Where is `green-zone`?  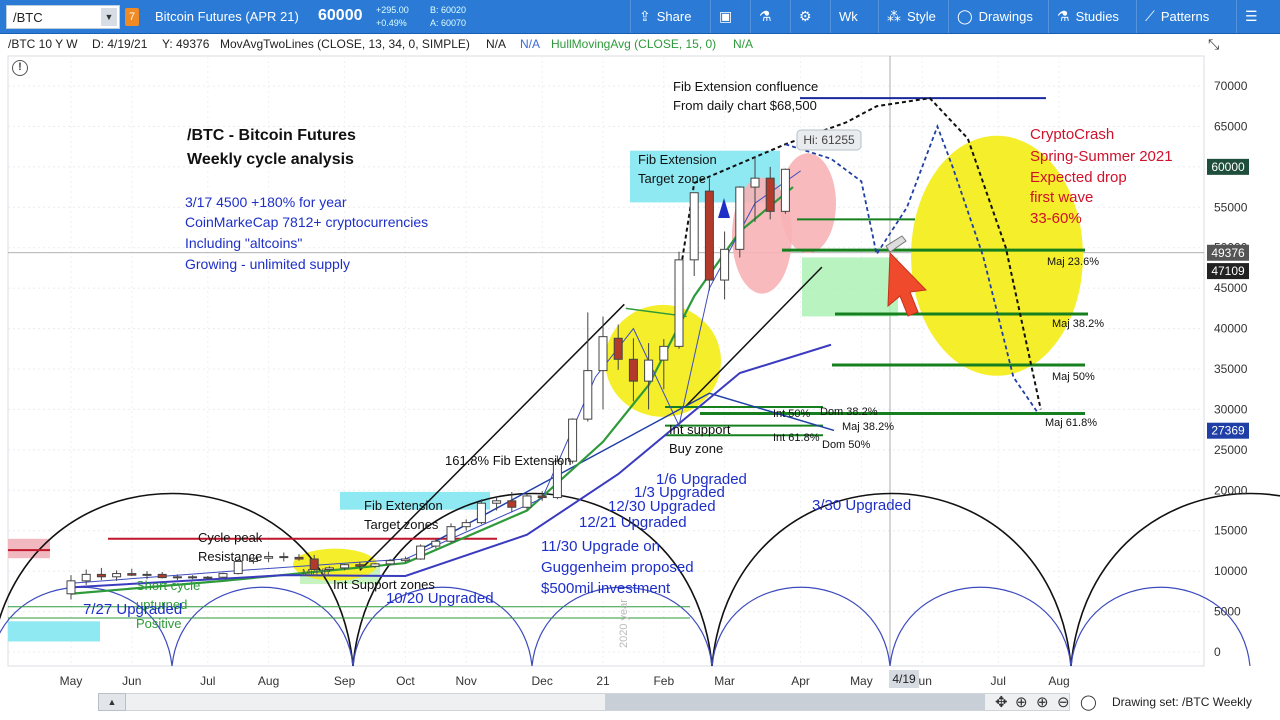
green-zone is located at coordinates (850, 287).